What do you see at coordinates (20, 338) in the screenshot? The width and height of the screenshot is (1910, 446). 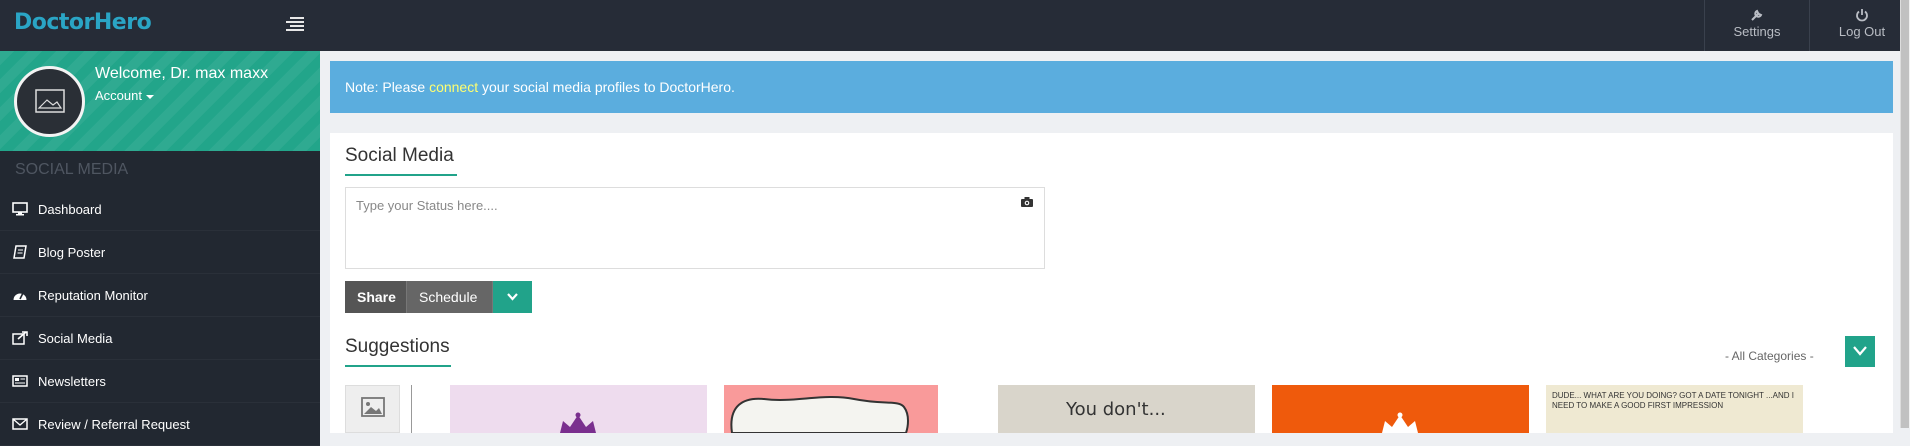 I see `share-icon` at bounding box center [20, 338].